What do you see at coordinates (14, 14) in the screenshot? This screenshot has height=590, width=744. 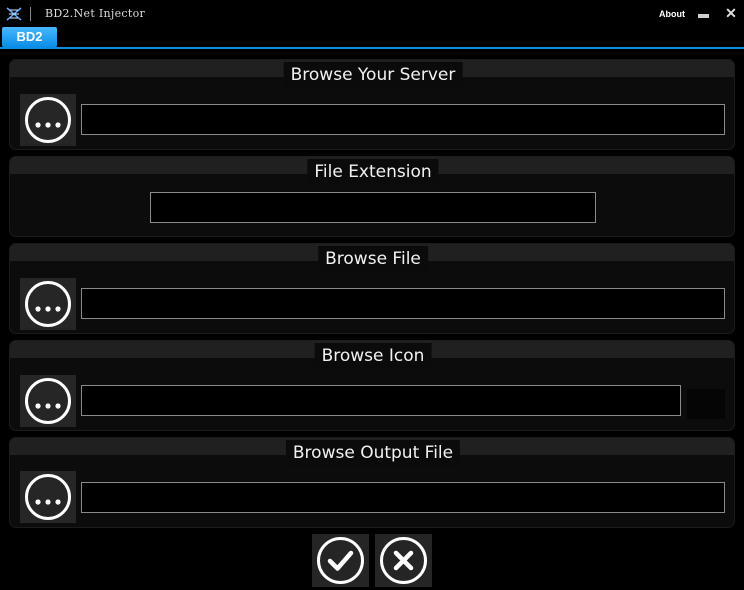 I see `dna-icon` at bounding box center [14, 14].